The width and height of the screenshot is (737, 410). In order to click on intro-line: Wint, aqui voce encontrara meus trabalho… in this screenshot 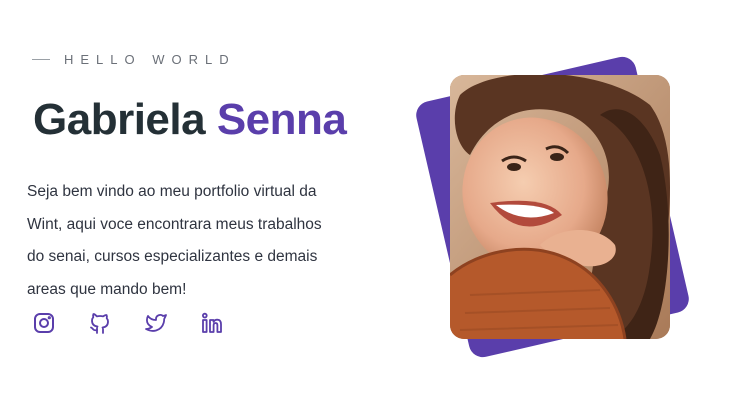, I will do `click(174, 224)`.